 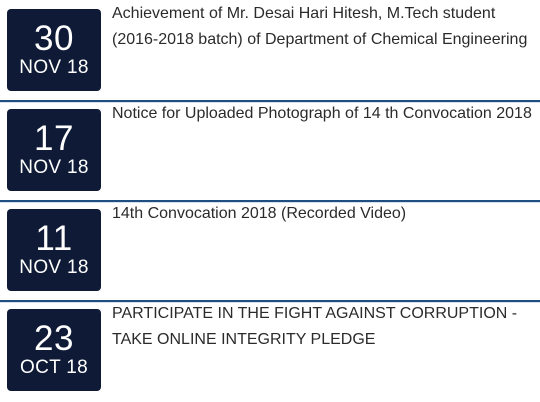 I want to click on date-badge: 30 NOV 18, so click(x=54, y=50).